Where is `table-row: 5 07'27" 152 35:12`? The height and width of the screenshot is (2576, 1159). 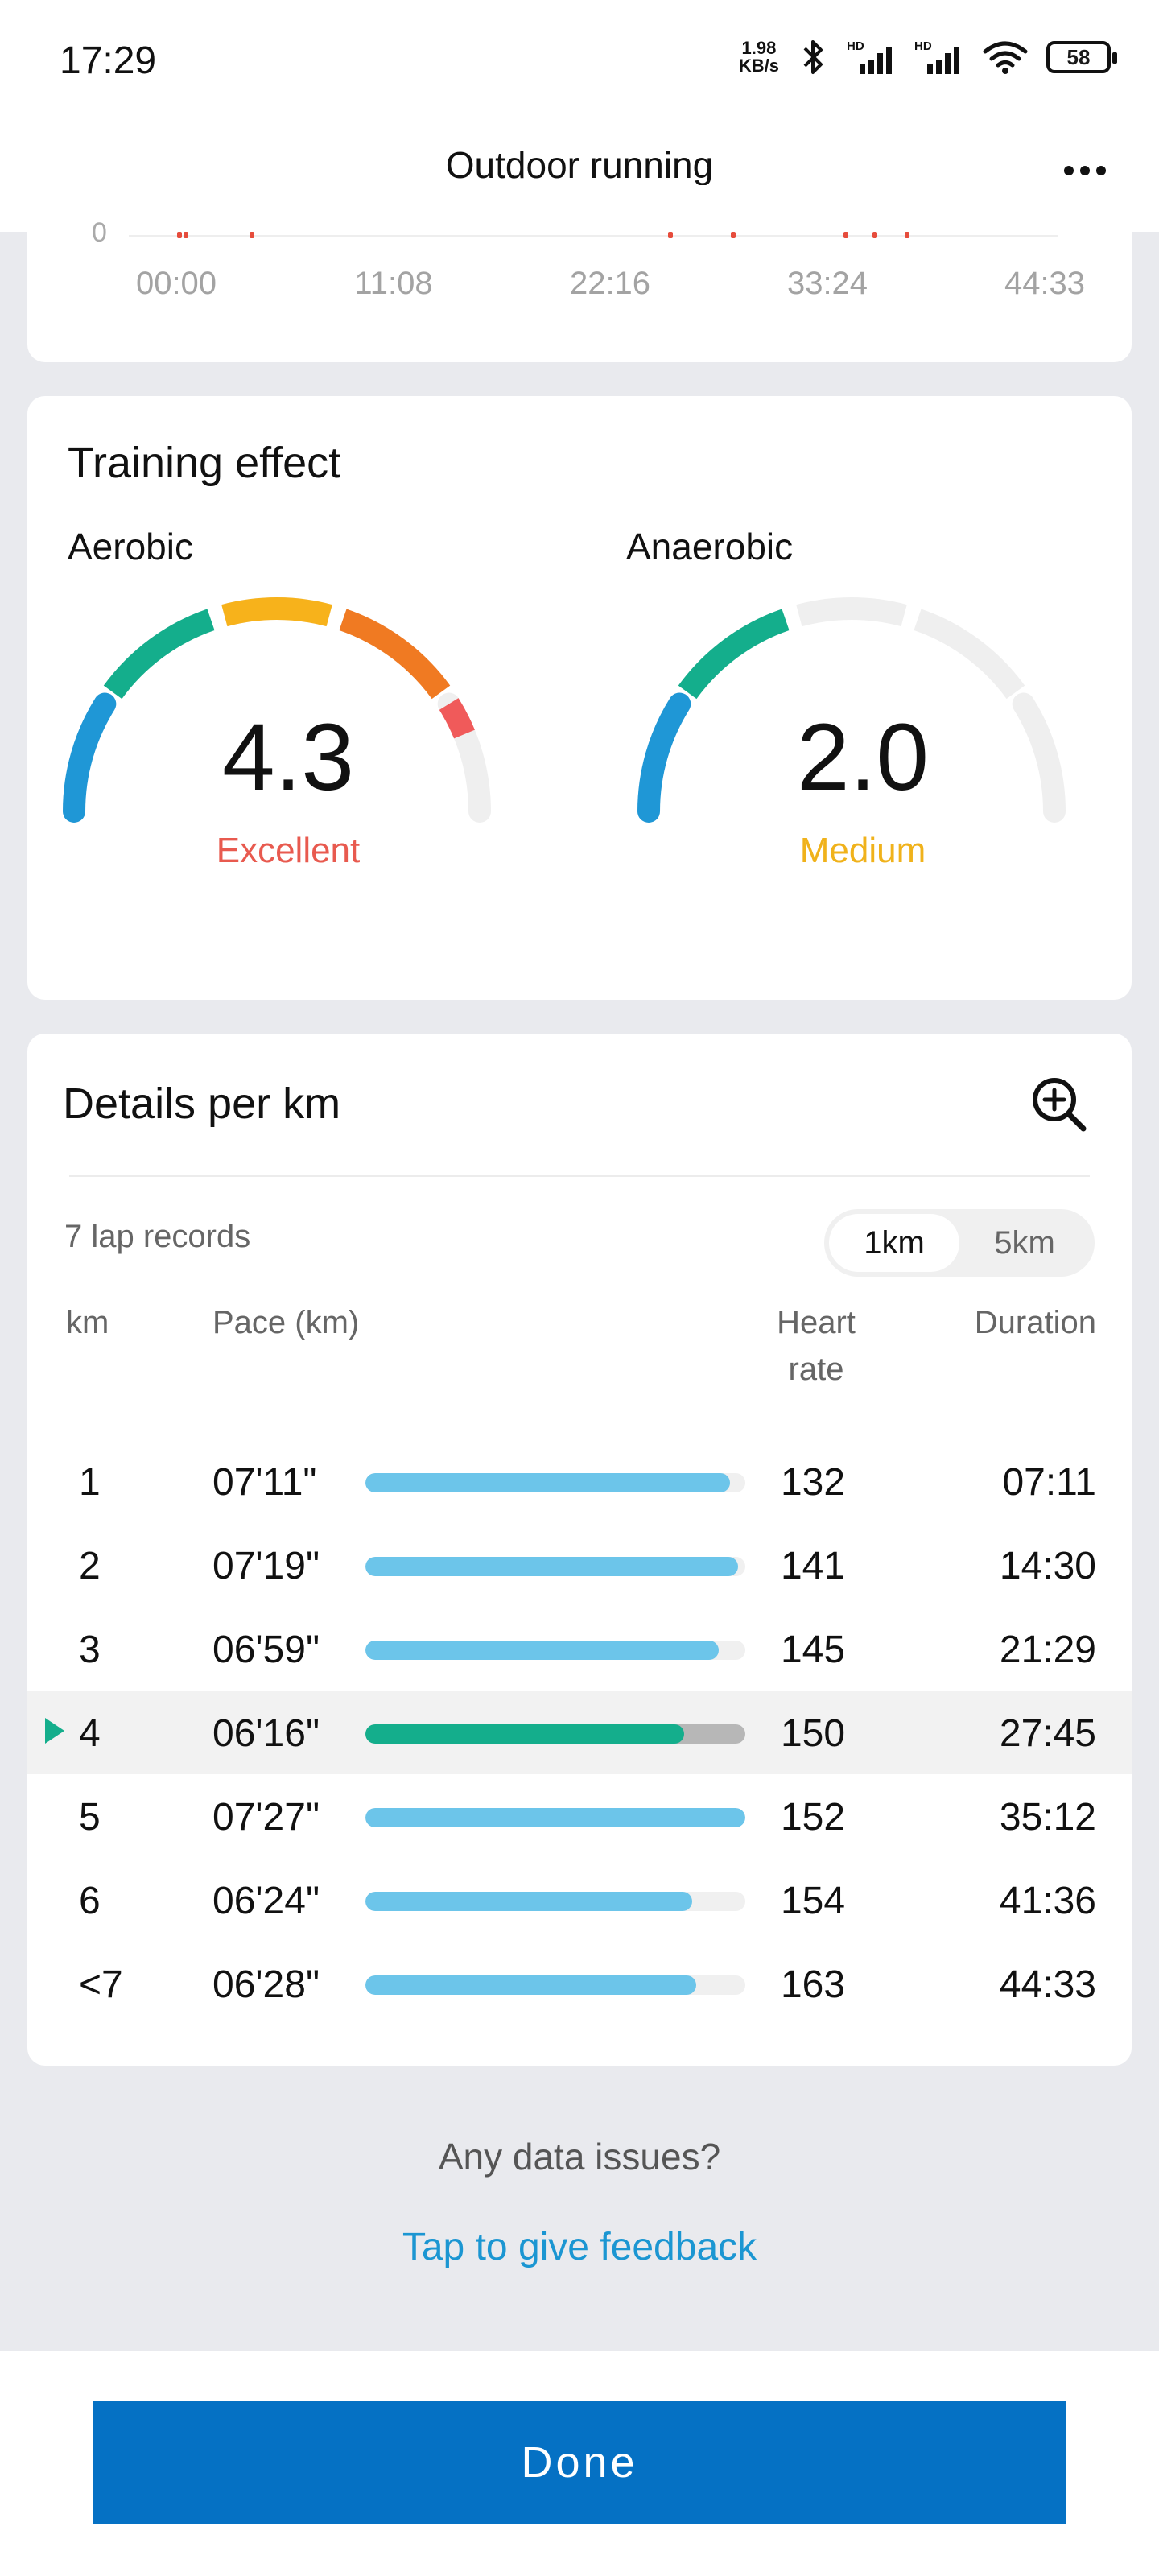
table-row: 5 07'27" 152 35:12 is located at coordinates (579, 1816).